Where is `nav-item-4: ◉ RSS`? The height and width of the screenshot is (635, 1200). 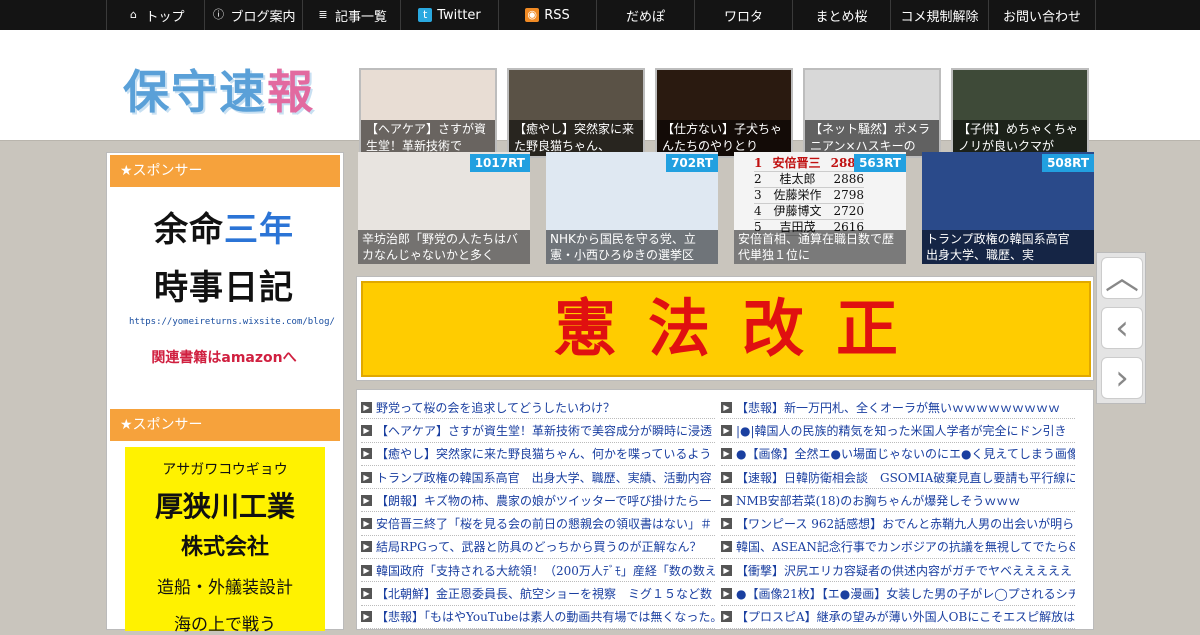 nav-item-4: ◉ RSS is located at coordinates (547, 15).